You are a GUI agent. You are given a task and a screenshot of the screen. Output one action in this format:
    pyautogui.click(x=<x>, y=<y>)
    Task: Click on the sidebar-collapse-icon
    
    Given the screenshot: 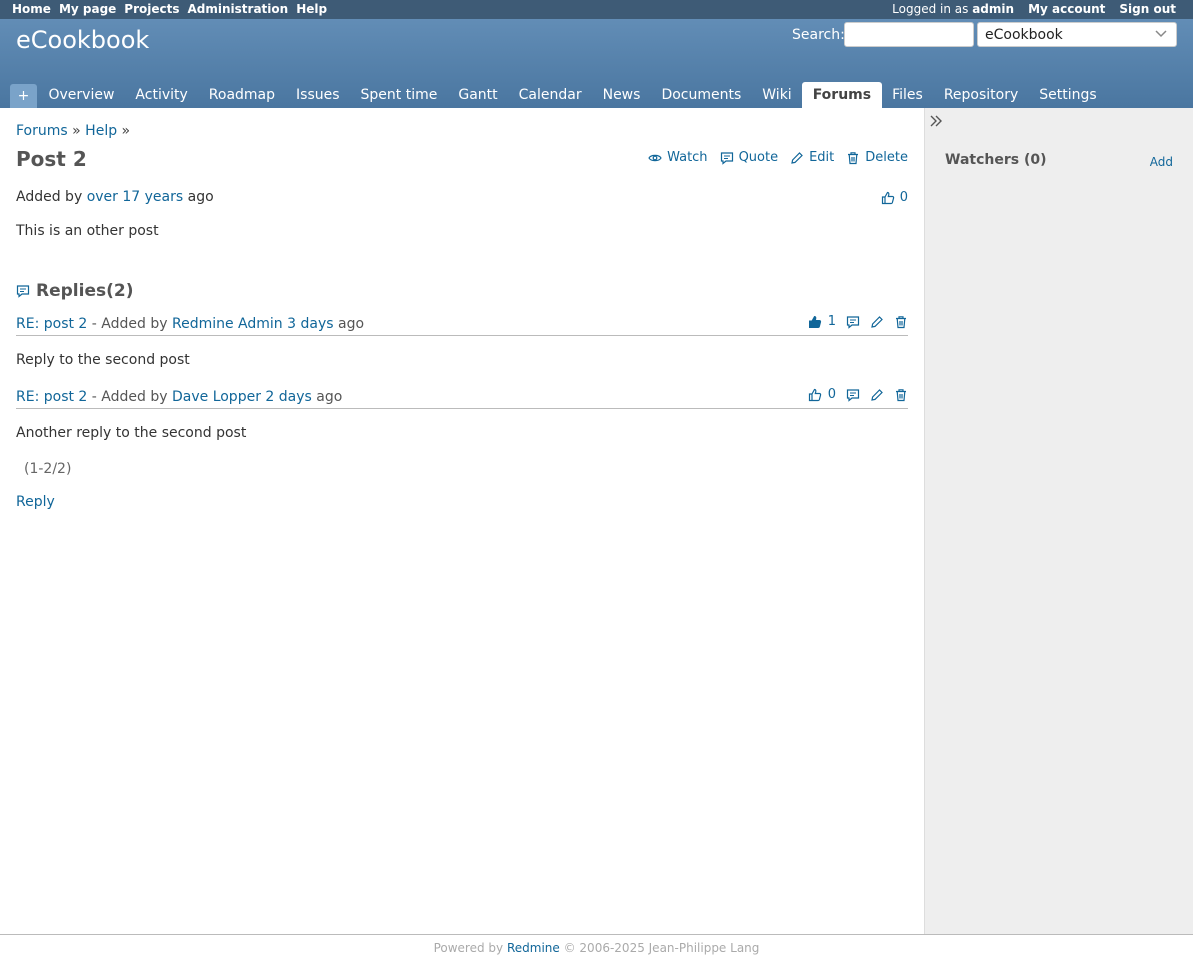 What is the action you would take?
    pyautogui.click(x=936, y=123)
    